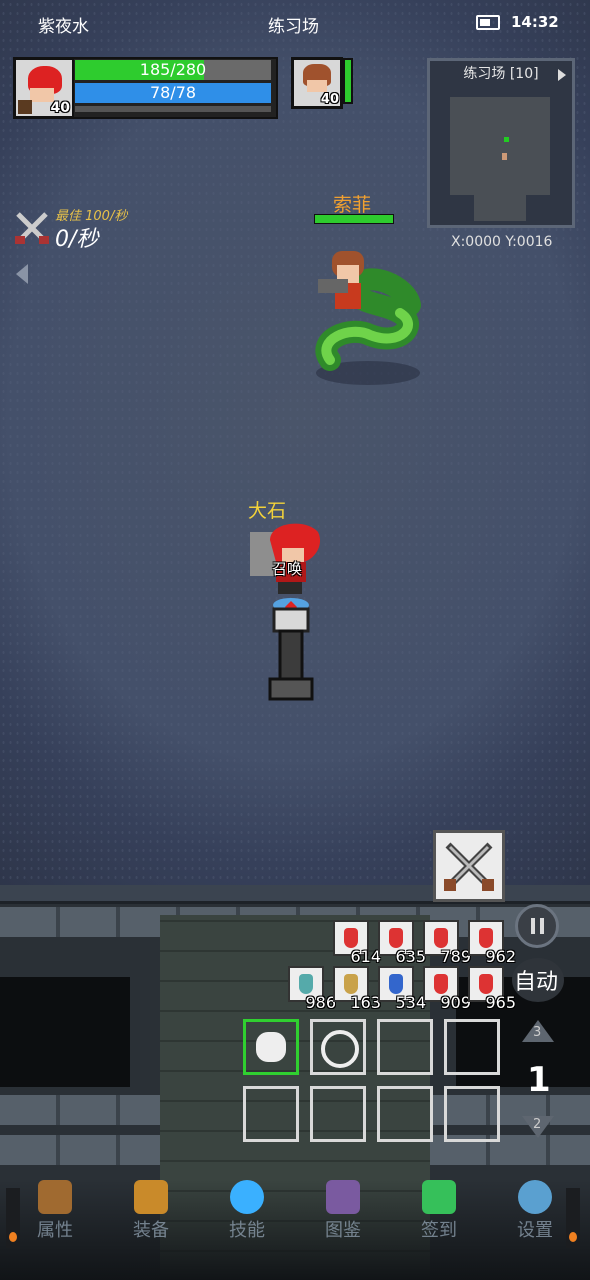  What do you see at coordinates (173, 92) in the screenshot?
I see `mp-text: 78/78` at bounding box center [173, 92].